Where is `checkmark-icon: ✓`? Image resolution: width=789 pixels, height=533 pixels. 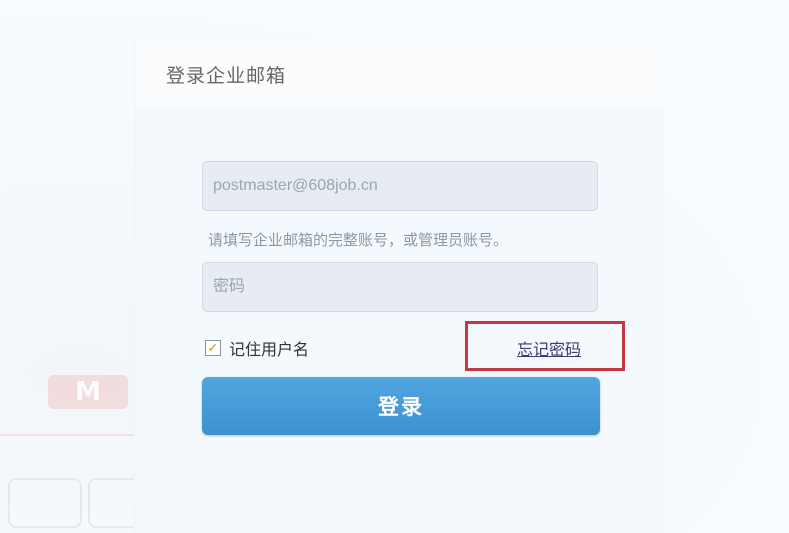
checkmark-icon: ✓ is located at coordinates (213, 348).